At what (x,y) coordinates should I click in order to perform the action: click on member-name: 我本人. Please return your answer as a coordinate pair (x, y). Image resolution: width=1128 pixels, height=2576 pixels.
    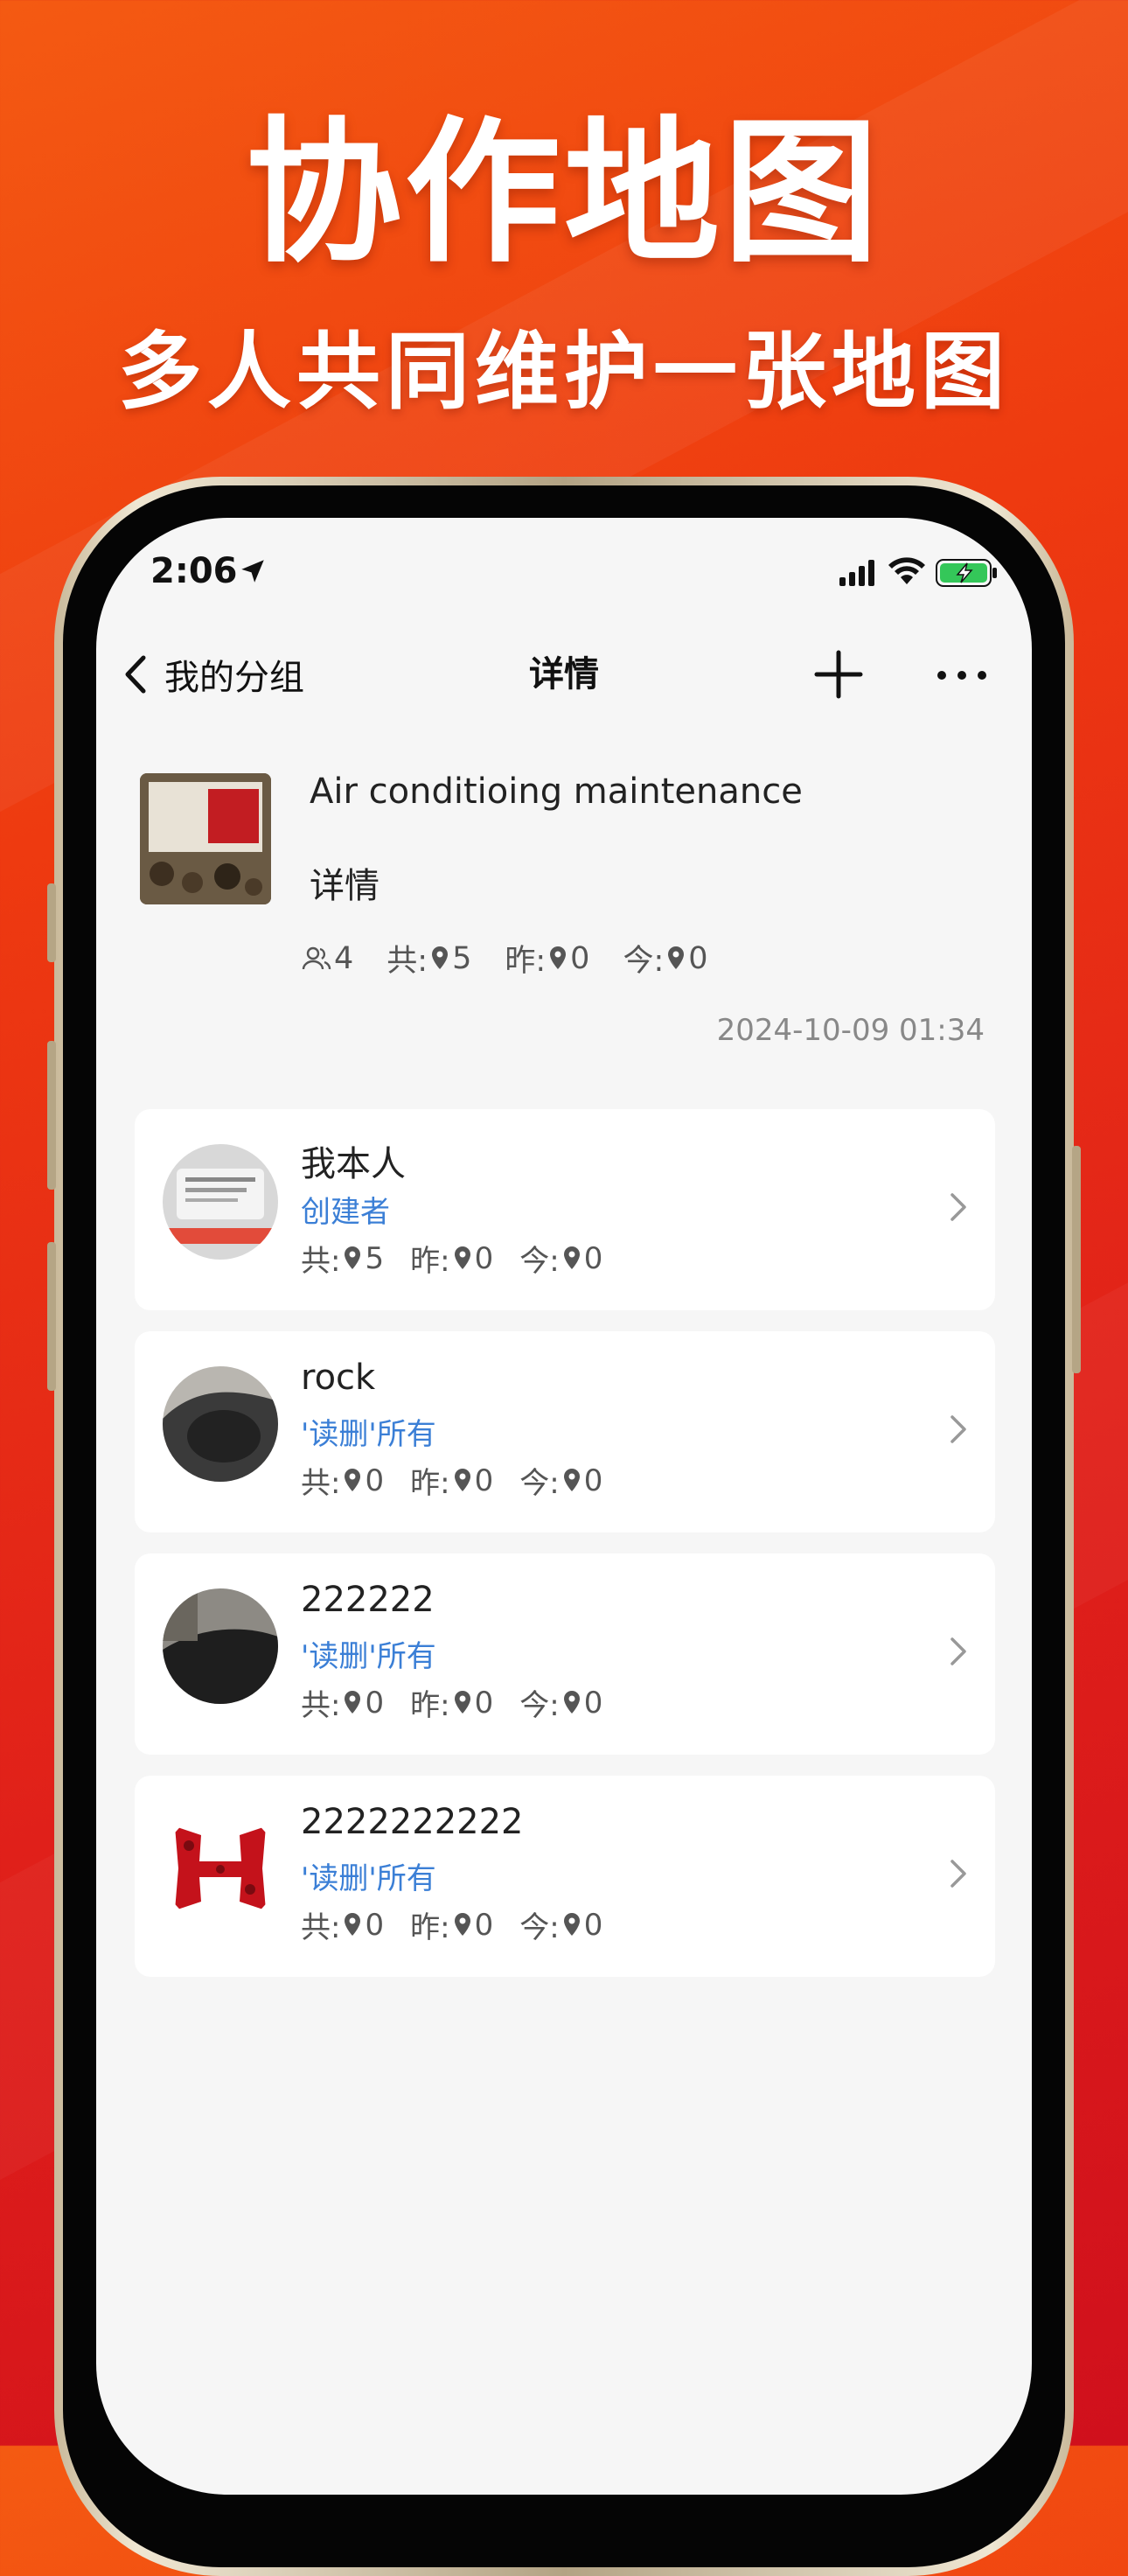
    Looking at the image, I should click on (353, 1164).